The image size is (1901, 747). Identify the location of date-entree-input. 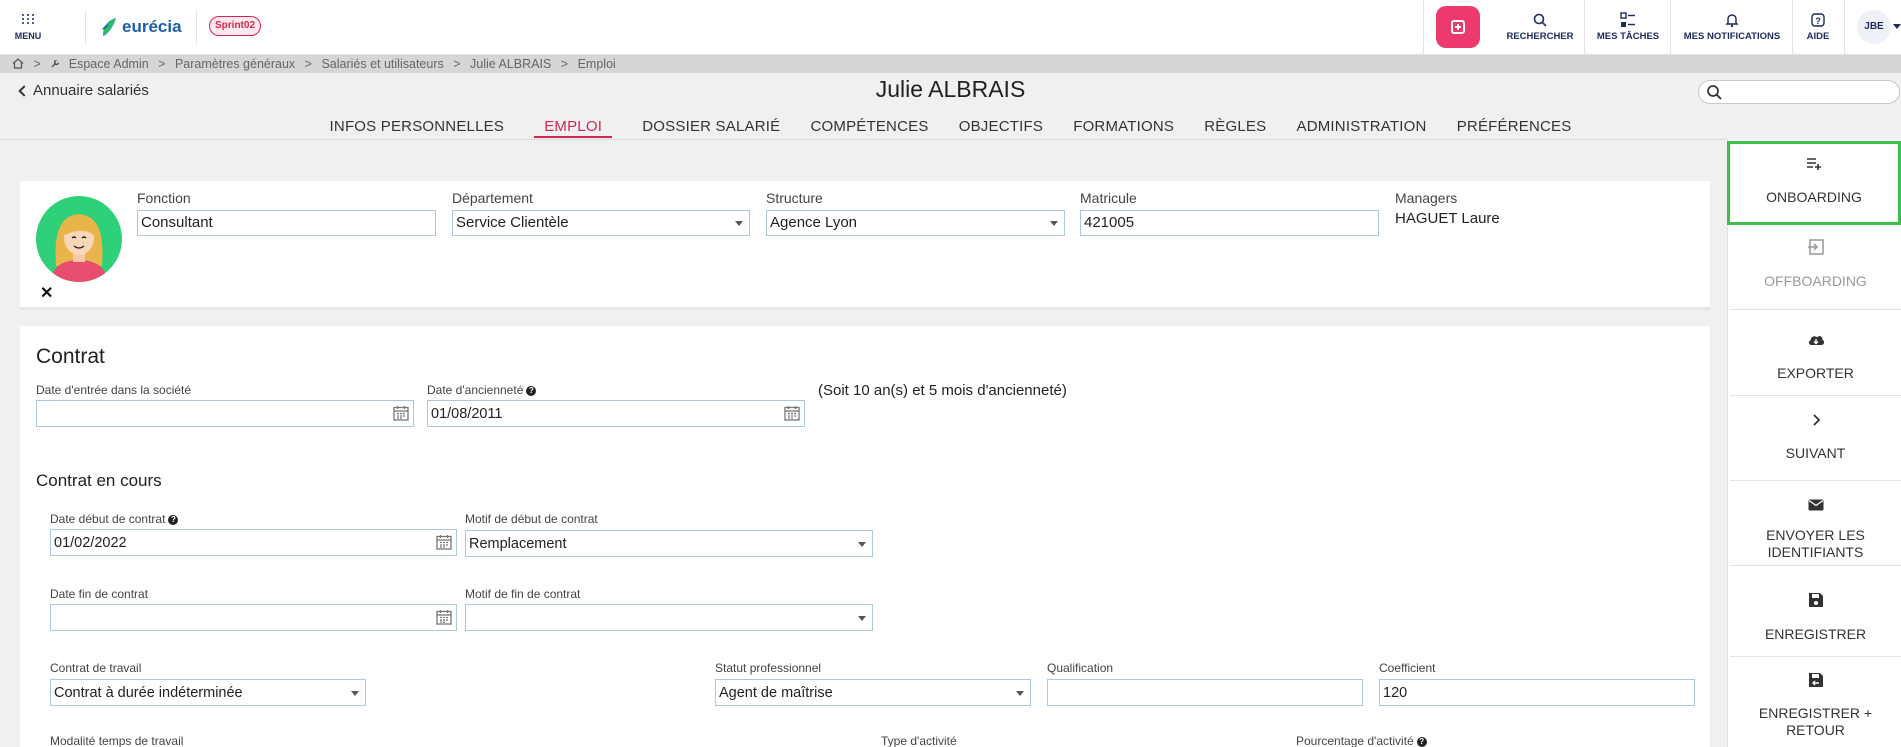
(225, 413).